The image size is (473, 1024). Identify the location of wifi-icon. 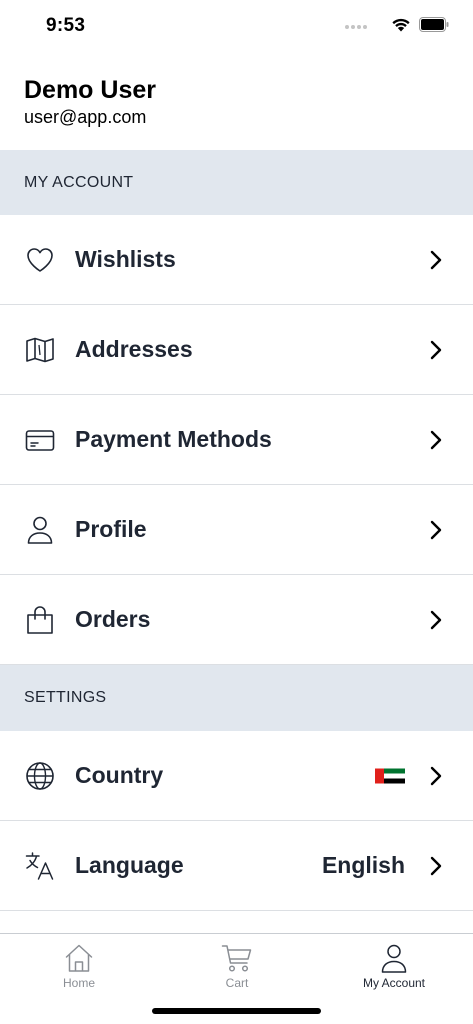
(401, 25).